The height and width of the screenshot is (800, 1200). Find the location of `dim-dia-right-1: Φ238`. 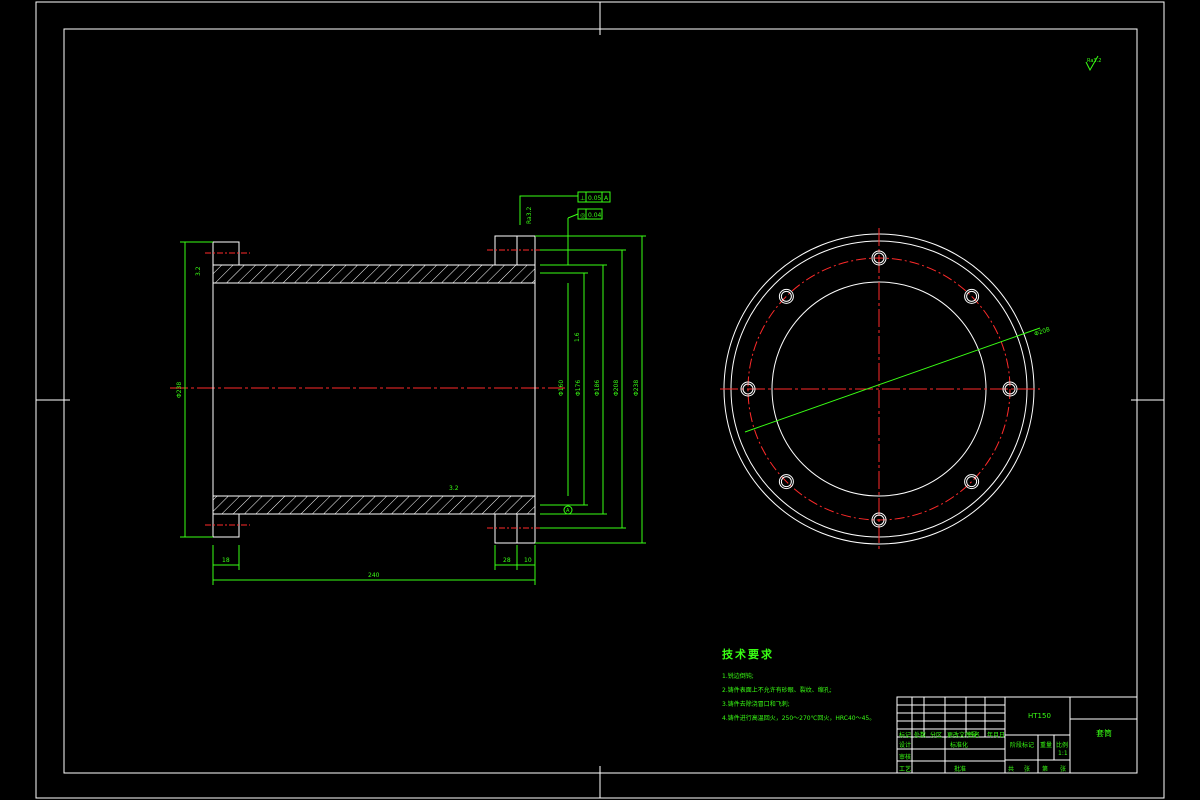

dim-dia-right-1: Φ238 is located at coordinates (636, 388).